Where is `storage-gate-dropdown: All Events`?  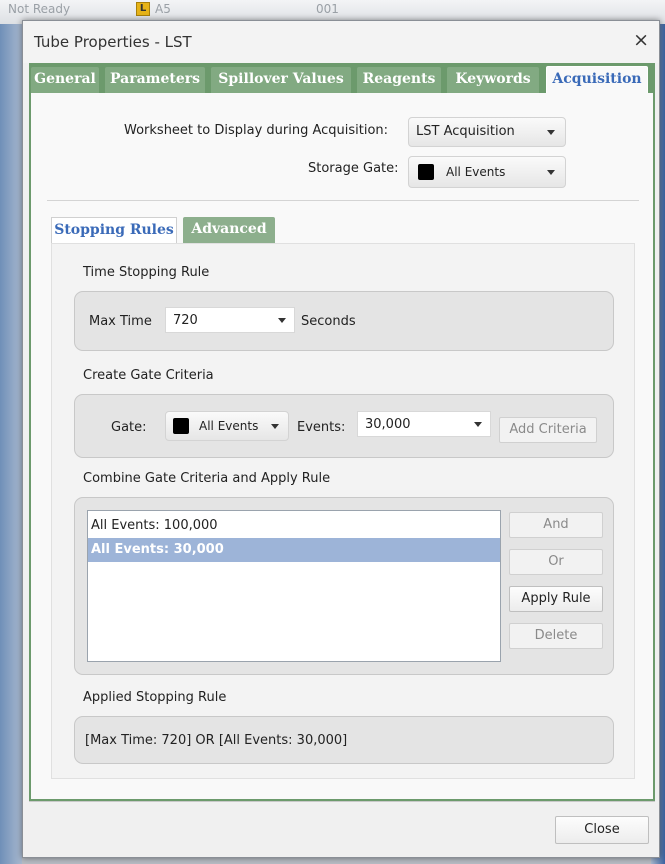 storage-gate-dropdown: All Events is located at coordinates (487, 172).